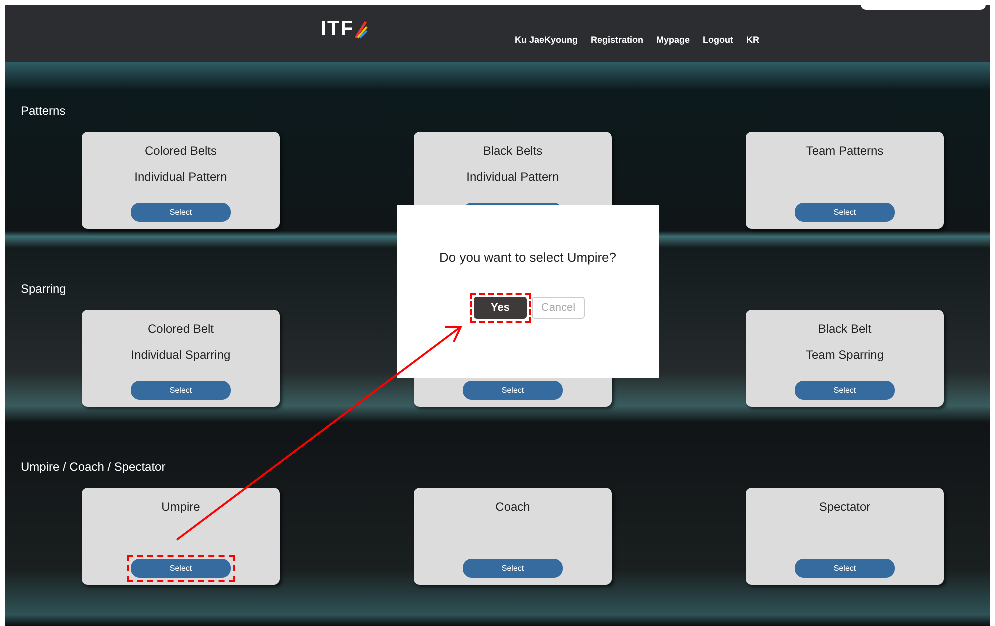  Describe the element at coordinates (181, 507) in the screenshot. I see `card-title: Umpire` at that location.